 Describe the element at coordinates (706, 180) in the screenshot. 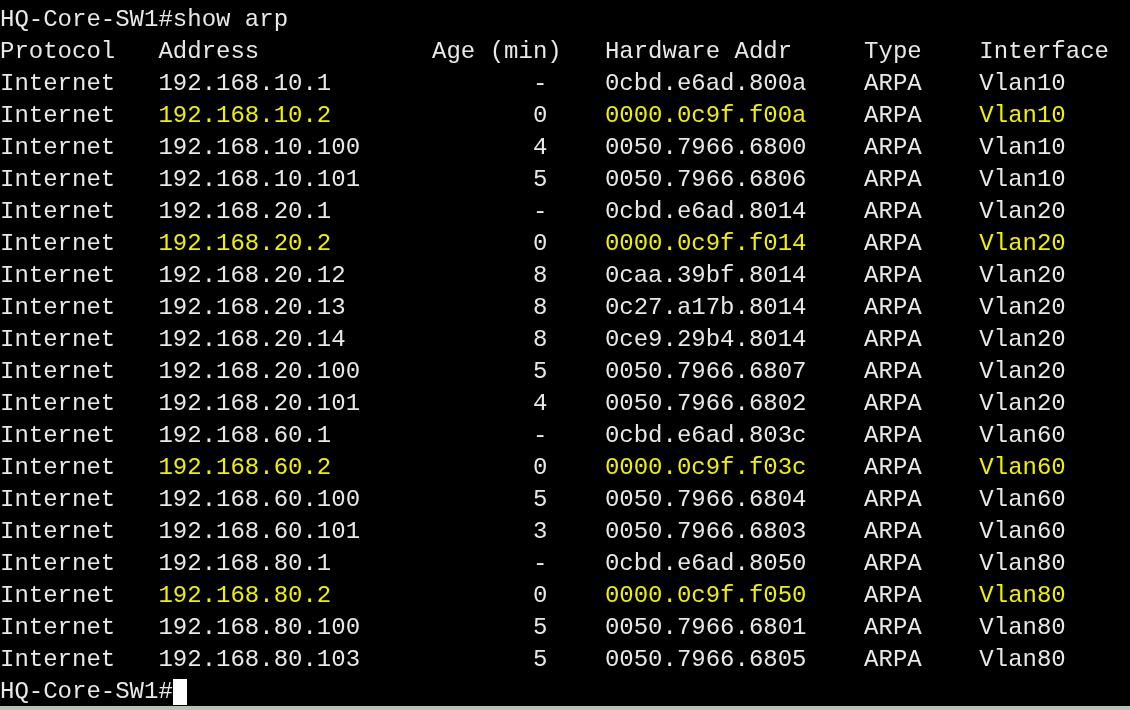

I see `table-cell-text: 0050.7966.6806` at that location.